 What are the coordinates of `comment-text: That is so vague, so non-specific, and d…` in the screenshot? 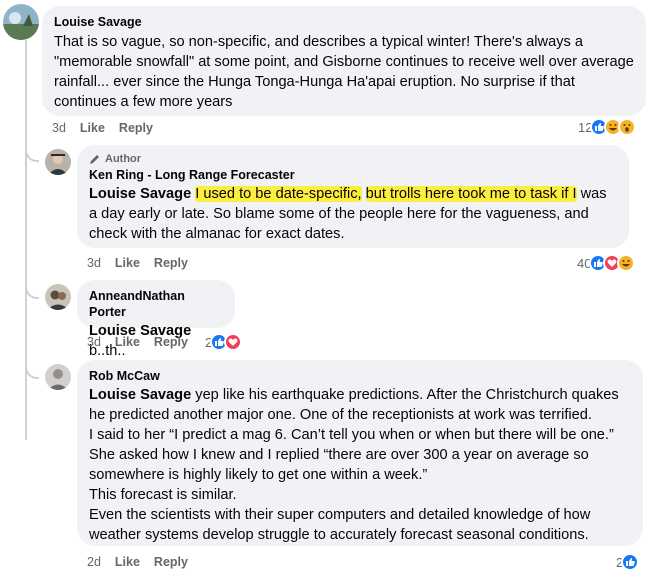 It's located at (344, 72).